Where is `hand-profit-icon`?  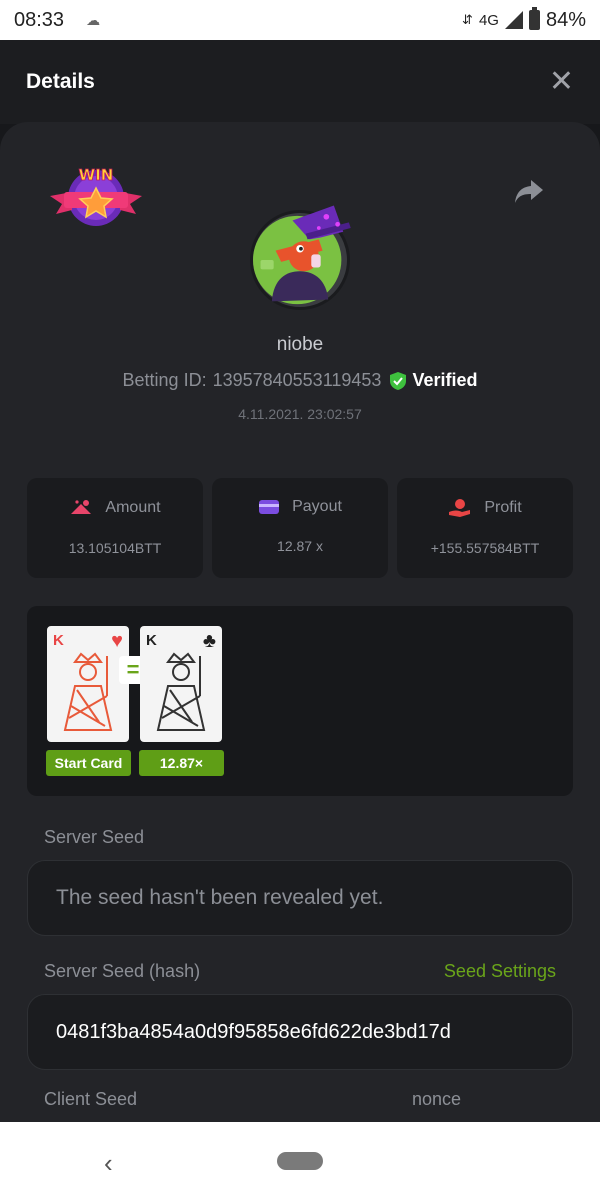 hand-profit-icon is located at coordinates (460, 508).